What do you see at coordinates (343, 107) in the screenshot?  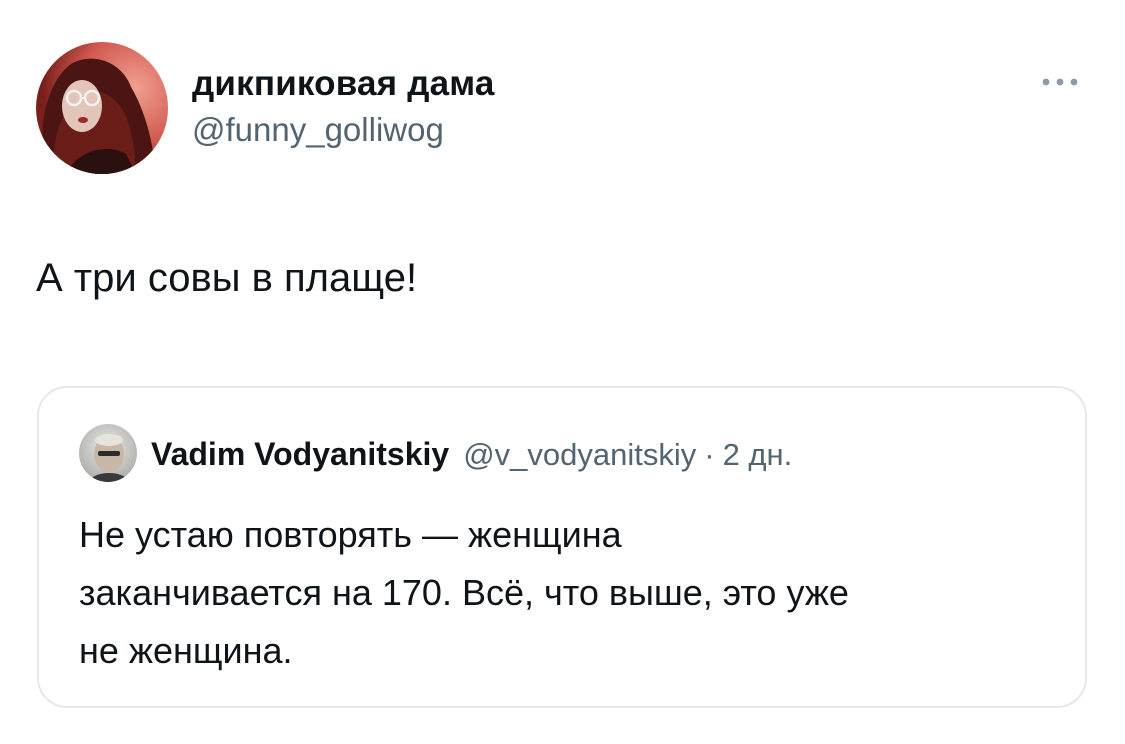 I see `tweet-author: дикпиковая дама @funny_golliwog` at bounding box center [343, 107].